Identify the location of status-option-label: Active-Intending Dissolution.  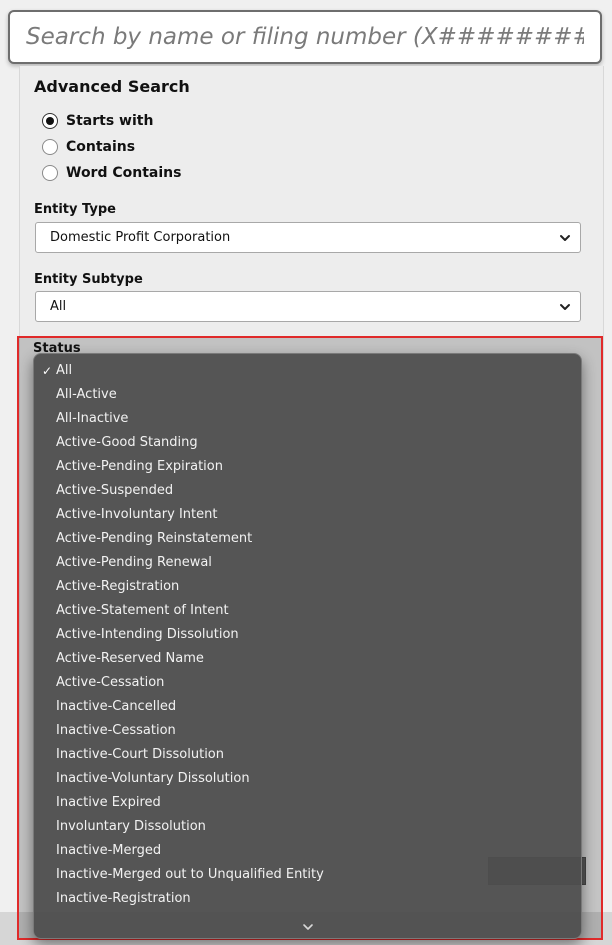
(147, 634).